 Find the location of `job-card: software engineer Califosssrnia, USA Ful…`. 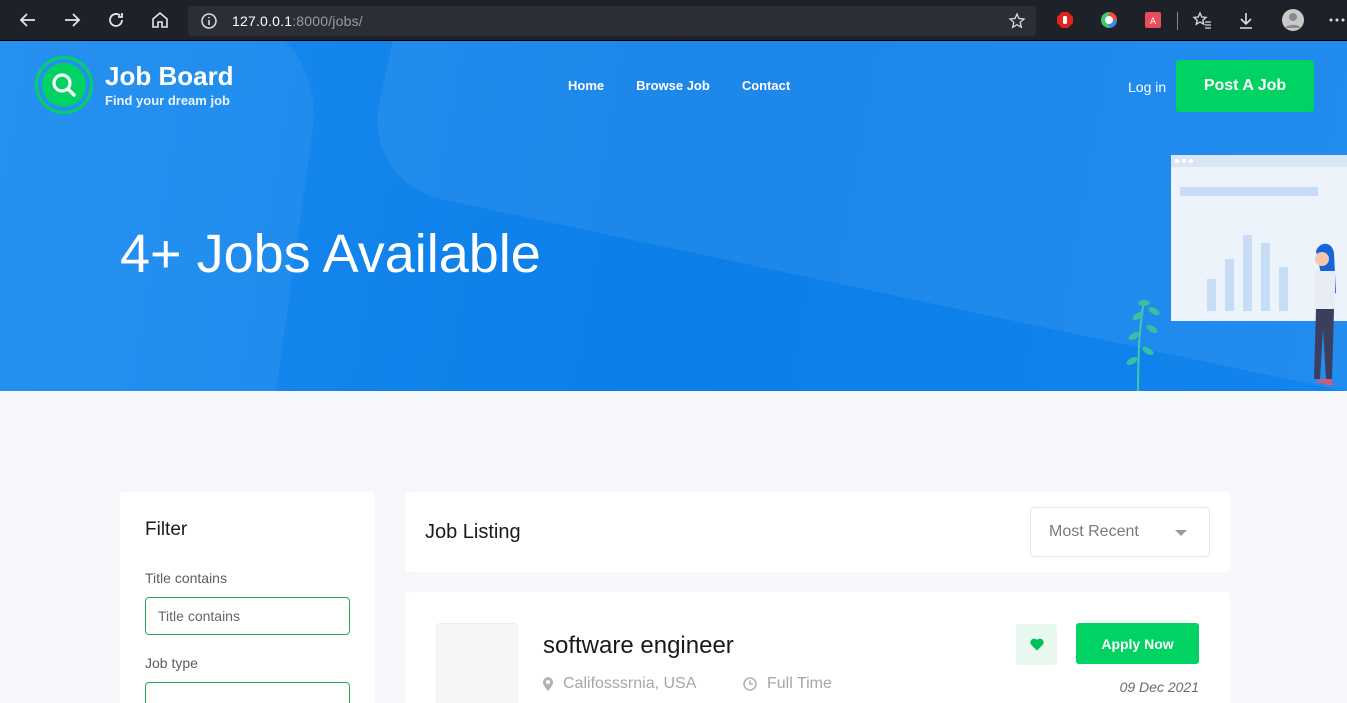

job-card: software engineer Califosssrnia, USA Ful… is located at coordinates (817, 647).